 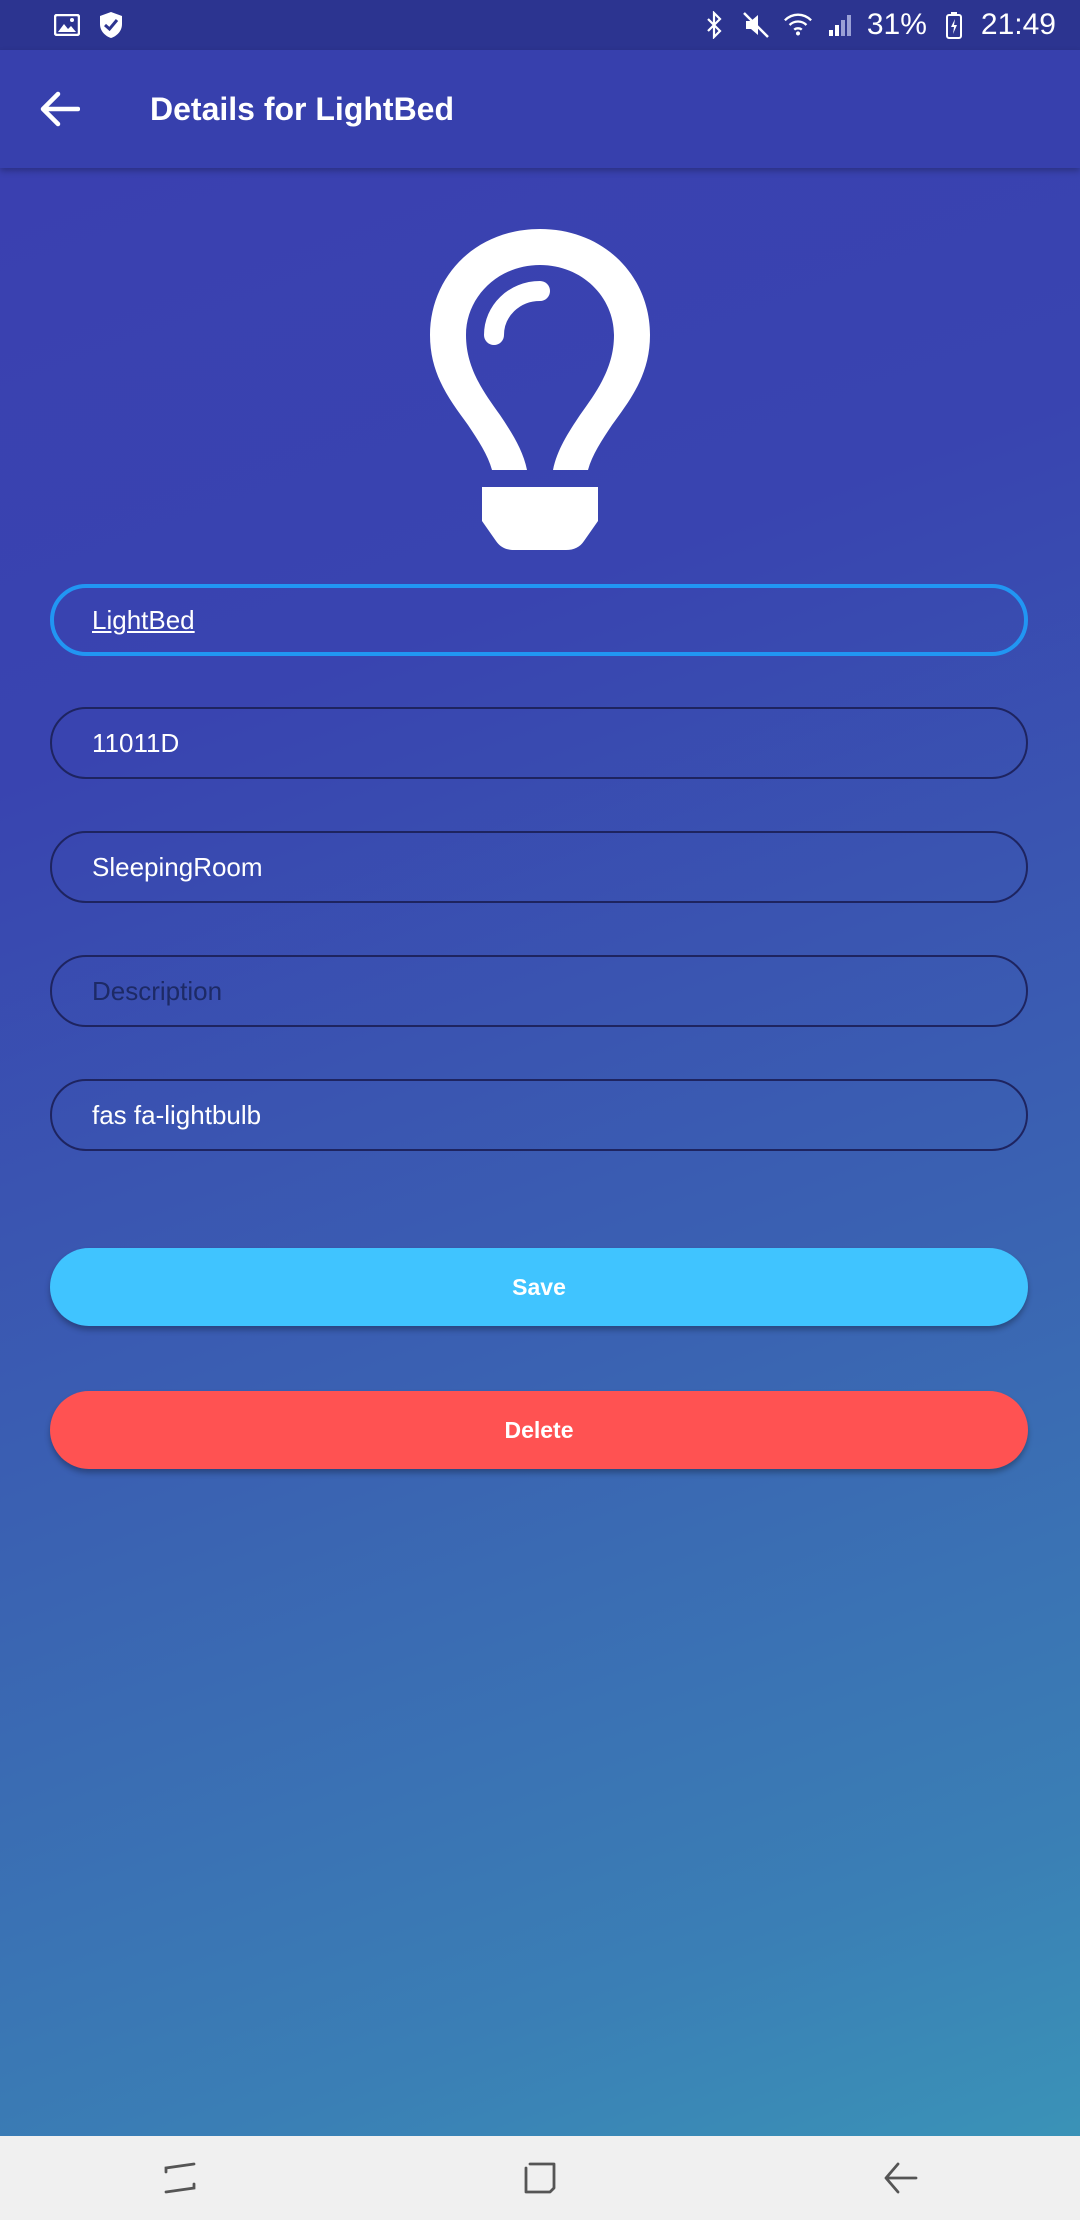 What do you see at coordinates (756, 25) in the screenshot?
I see `mute-icon` at bounding box center [756, 25].